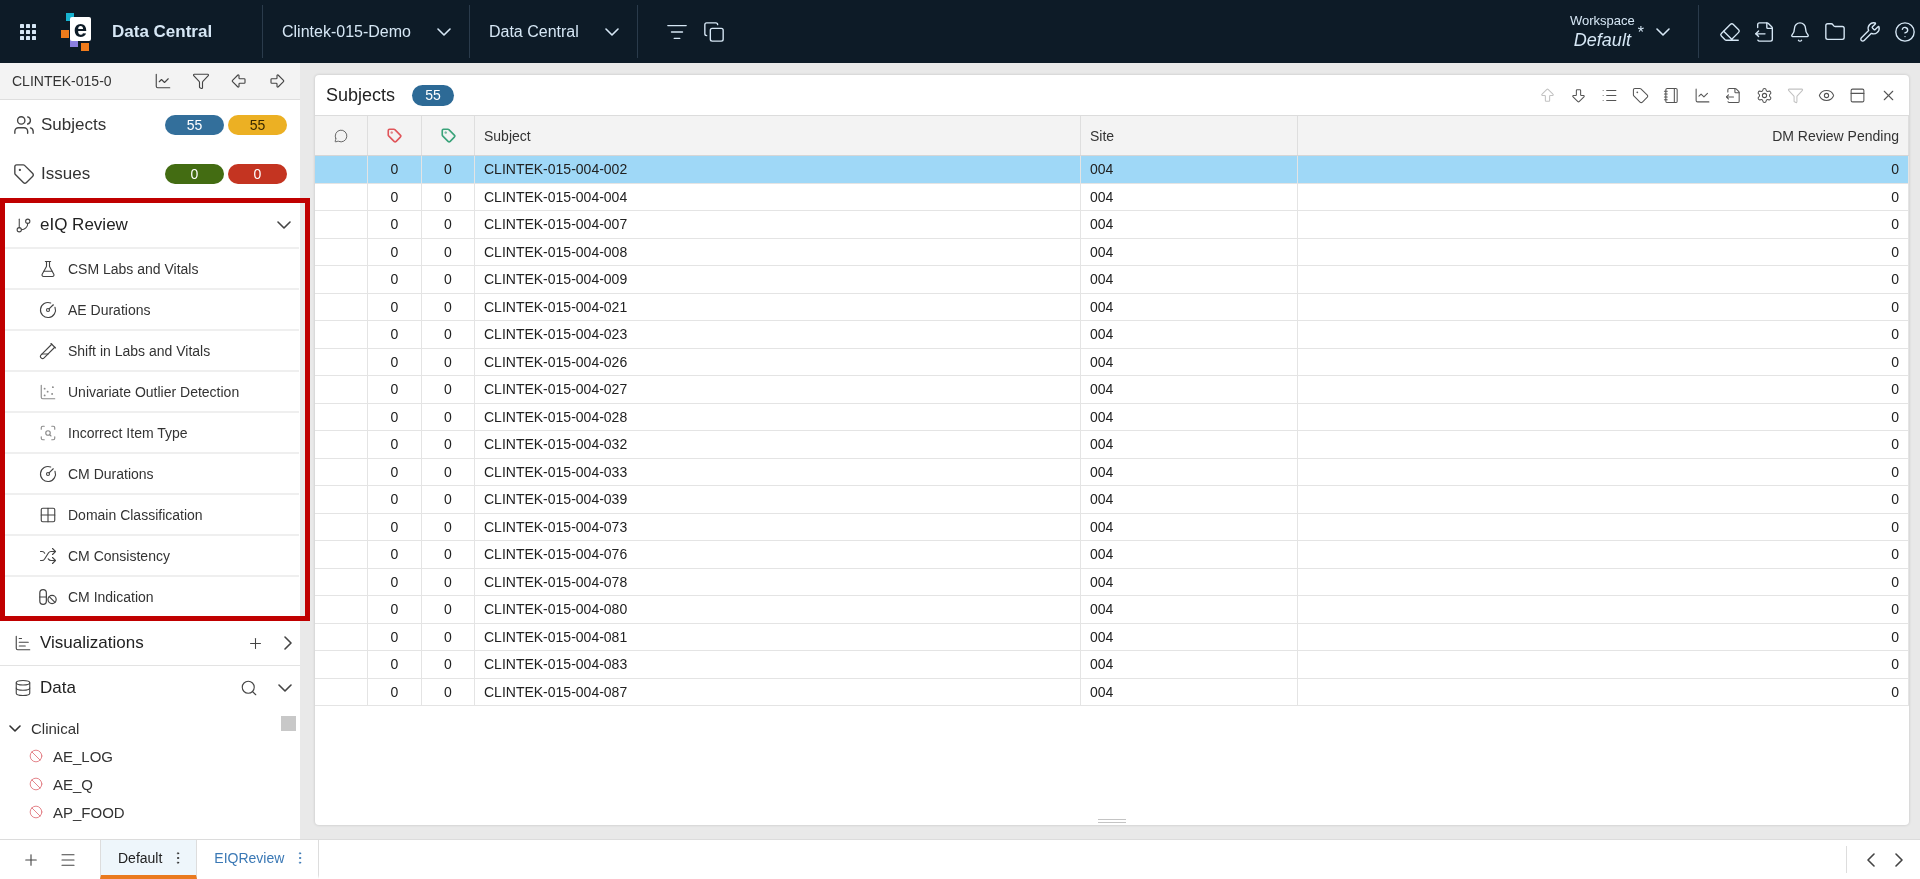 The height and width of the screenshot is (879, 1920). Describe the element at coordinates (1112, 582) in the screenshot. I see `table-row: 0 0 CLINTEK-015-004-078 004 0` at that location.